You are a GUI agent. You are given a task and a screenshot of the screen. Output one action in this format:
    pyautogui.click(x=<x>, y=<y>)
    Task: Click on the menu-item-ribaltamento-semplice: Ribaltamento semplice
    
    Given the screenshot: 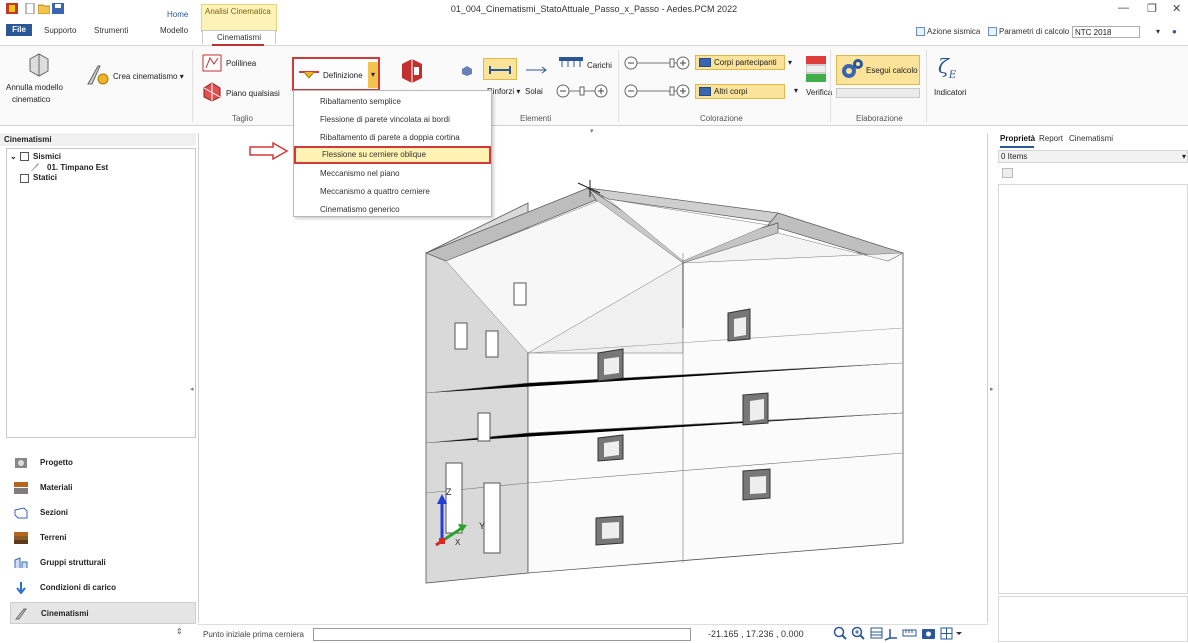 What is the action you would take?
    pyautogui.click(x=392, y=102)
    